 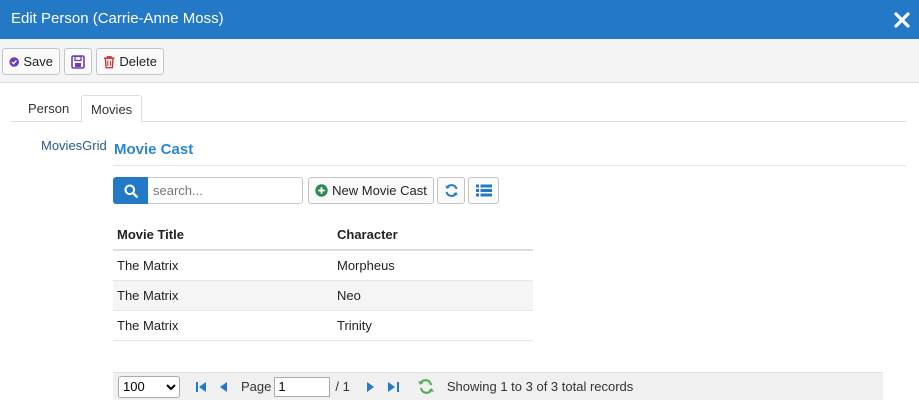 What do you see at coordinates (14, 61) in the screenshot?
I see `check-circle-icon` at bounding box center [14, 61].